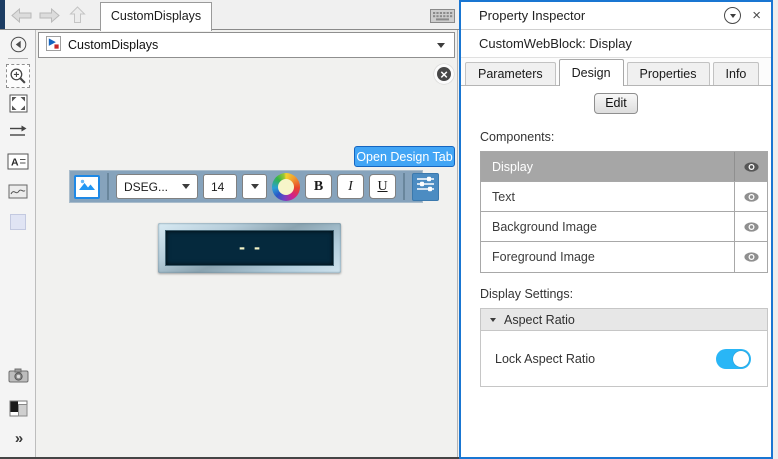  What do you see at coordinates (18, 103) in the screenshot?
I see `fit-to-view-icon` at bounding box center [18, 103].